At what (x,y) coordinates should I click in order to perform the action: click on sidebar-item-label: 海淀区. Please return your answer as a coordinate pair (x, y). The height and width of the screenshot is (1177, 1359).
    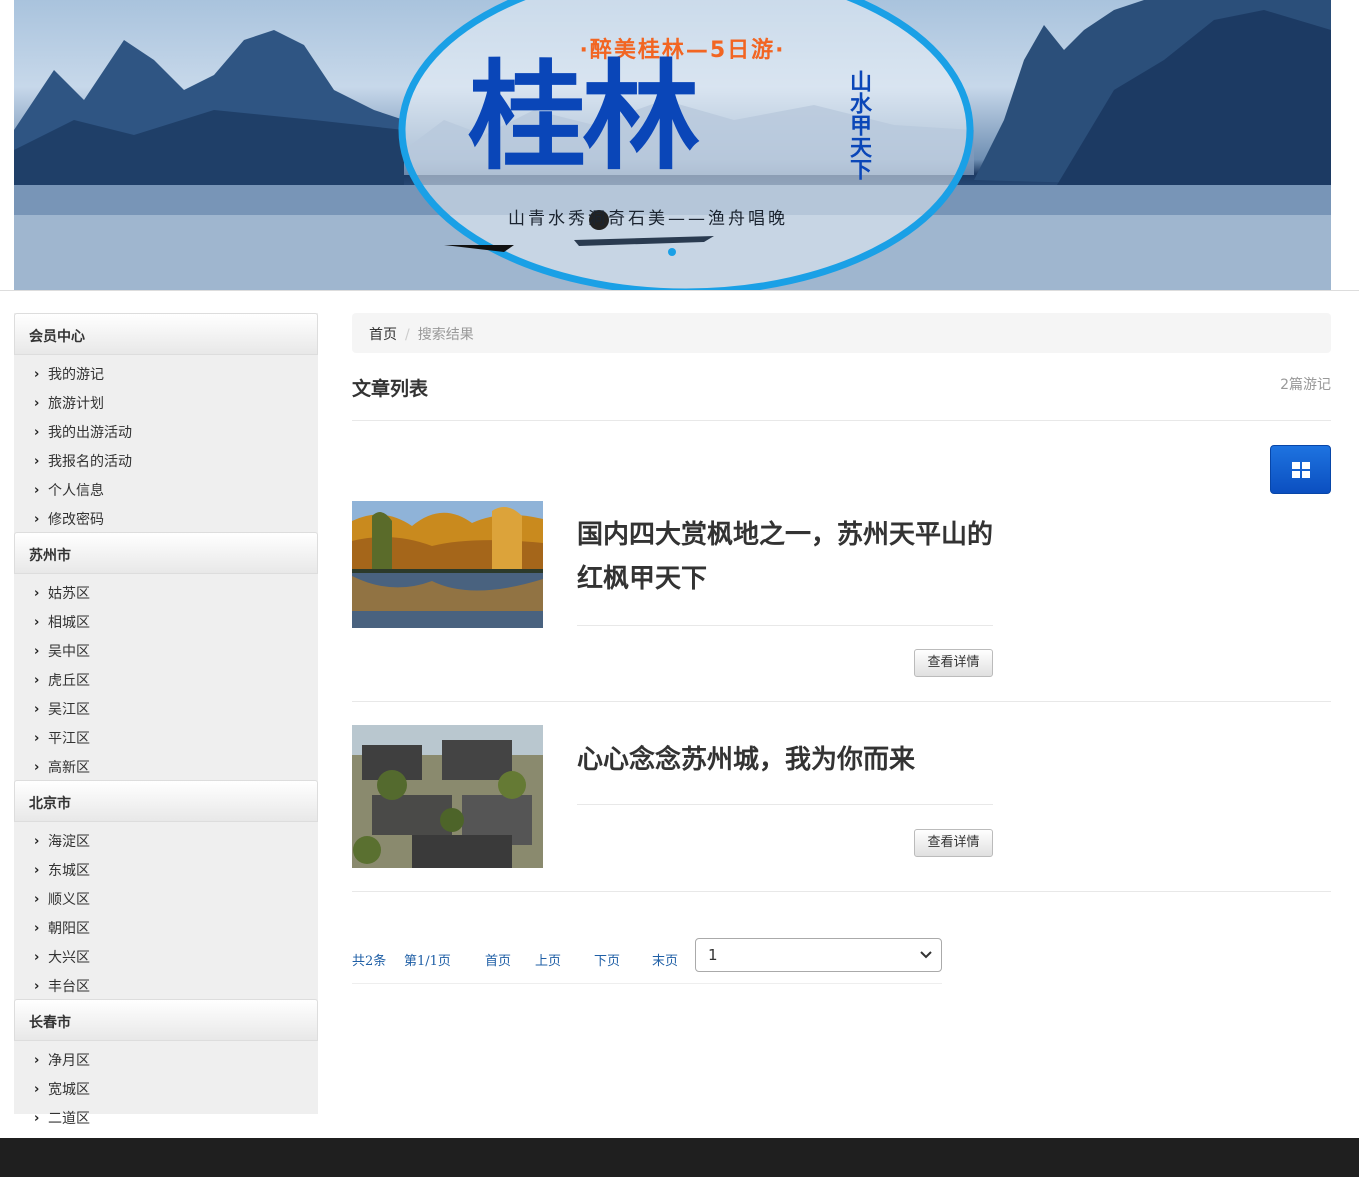
    Looking at the image, I should click on (69, 841).